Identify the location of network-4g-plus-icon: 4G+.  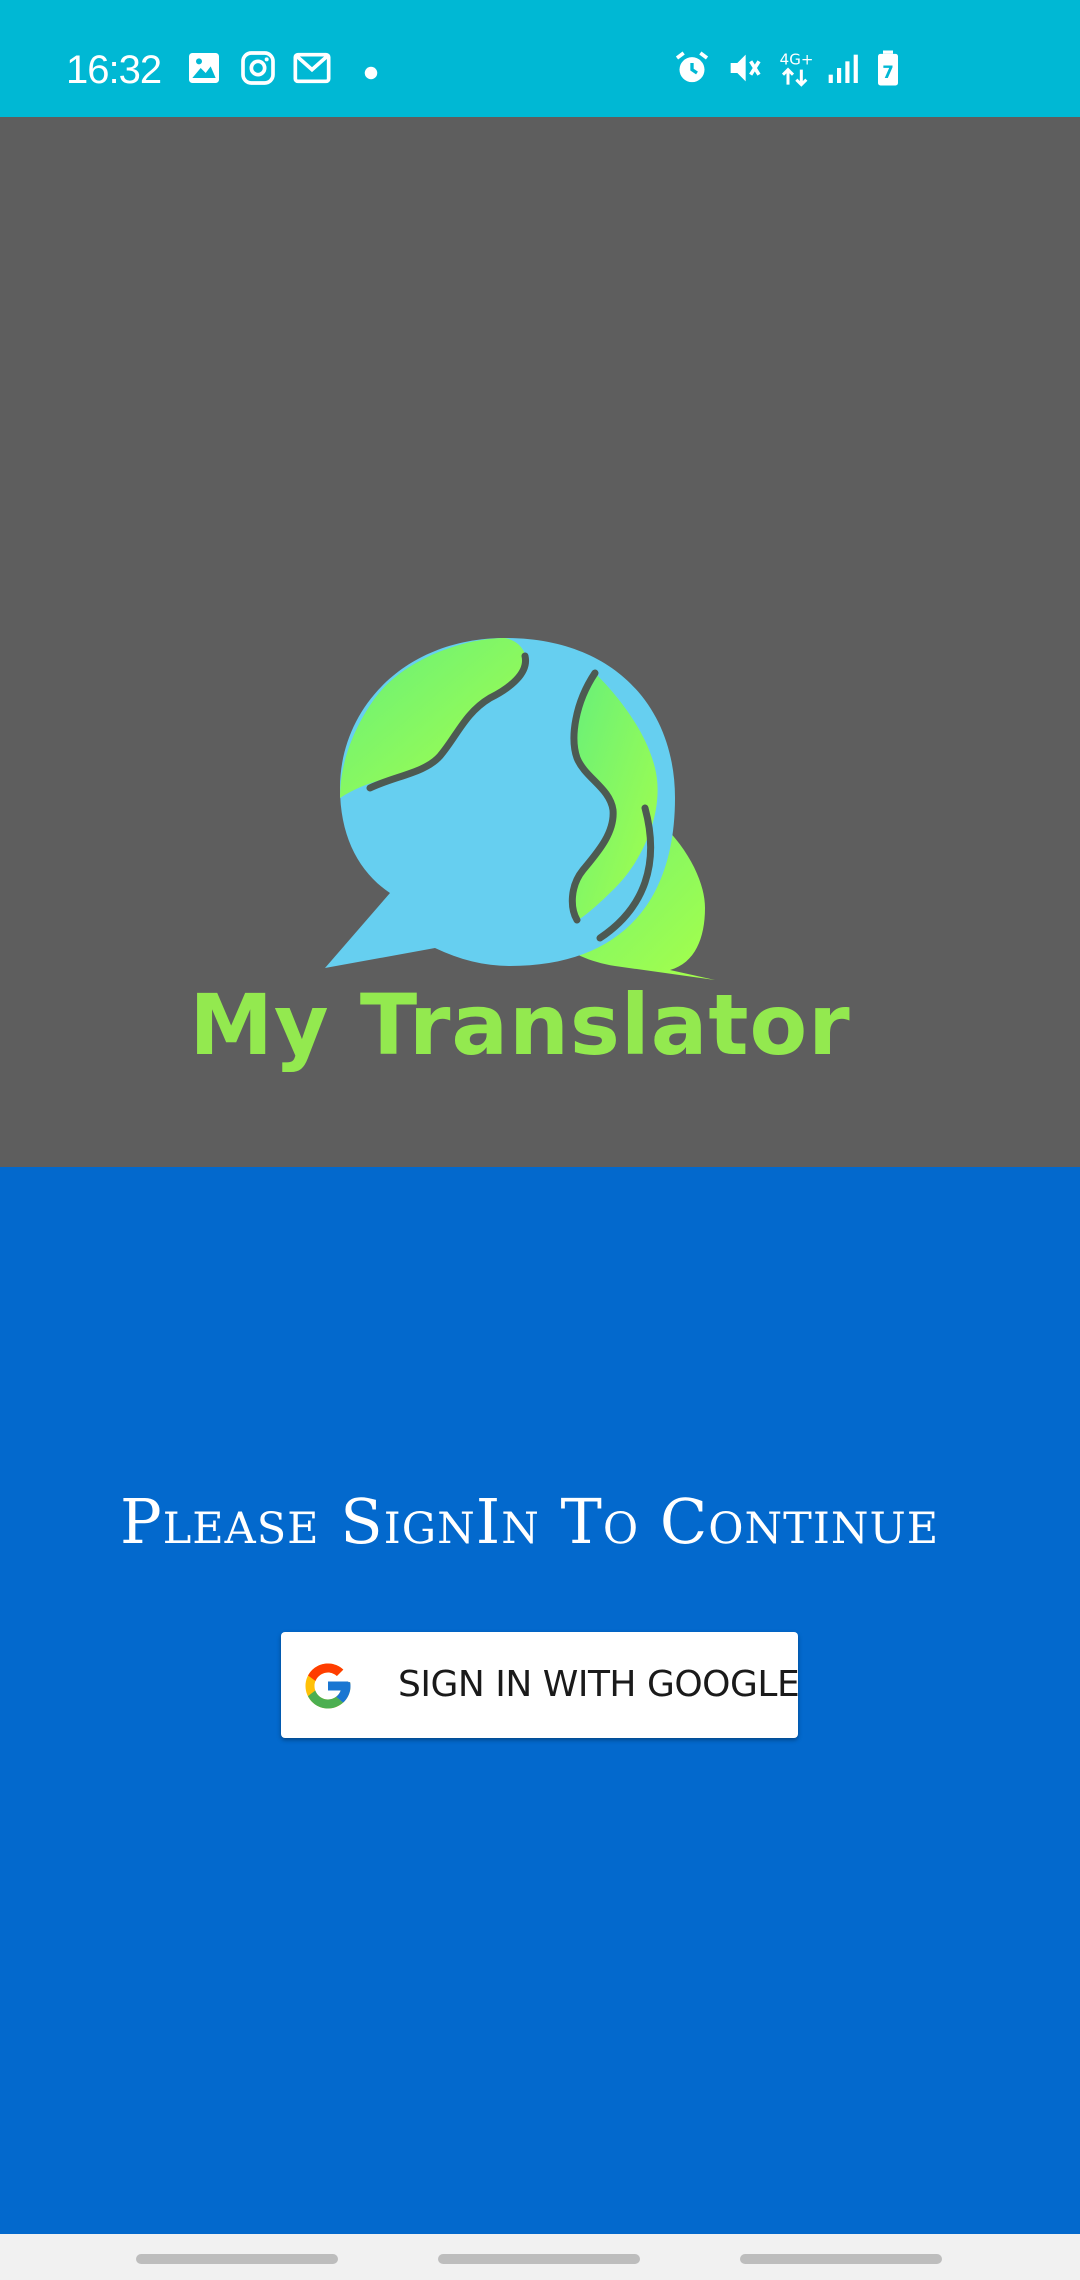
(798, 68).